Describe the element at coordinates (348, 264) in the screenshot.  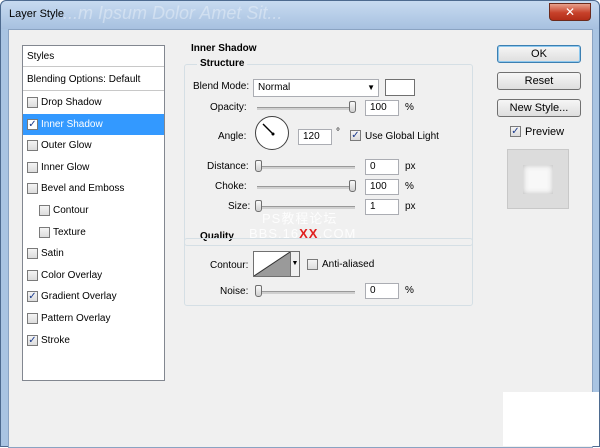
I see `anti-aliased-label: Anti-aliased` at that location.